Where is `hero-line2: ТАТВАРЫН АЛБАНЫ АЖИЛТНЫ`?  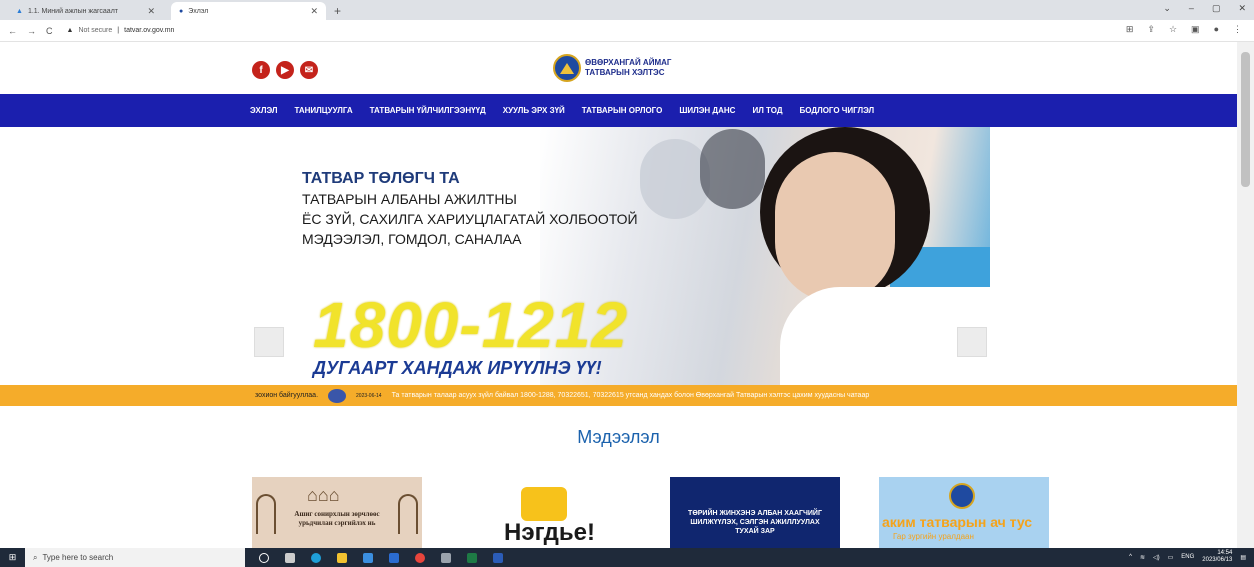
hero-line2: ТАТВАРЫН АЛБАНЫ АЖИЛТНЫ is located at coordinates (409, 199).